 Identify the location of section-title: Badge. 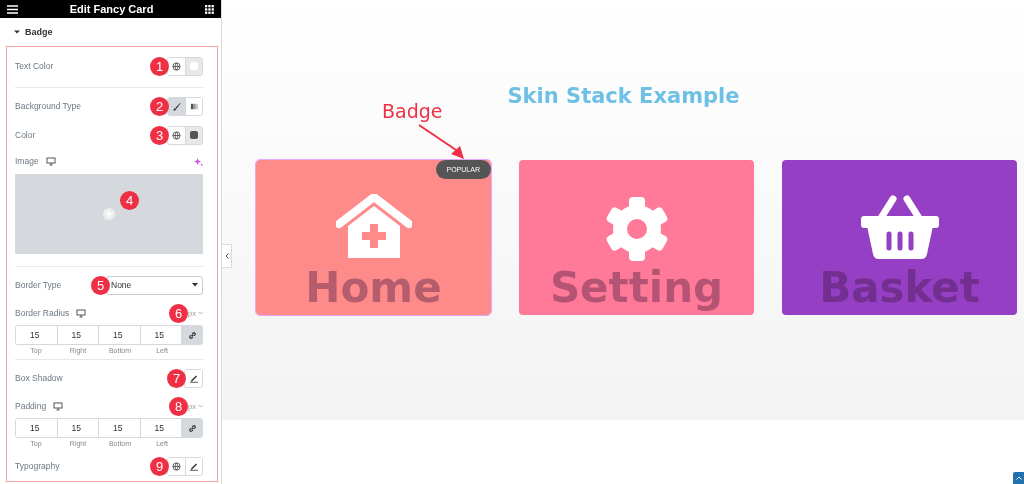
(39, 32).